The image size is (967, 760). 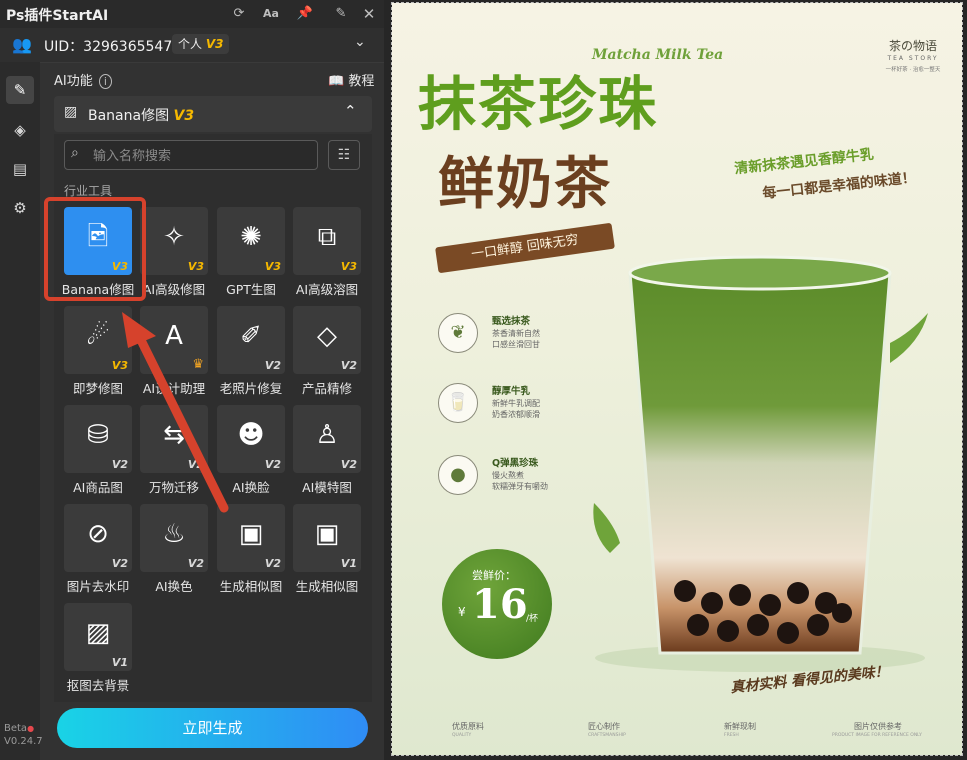 What do you see at coordinates (327, 336) in the screenshot?
I see `diamond-icon: ◇` at bounding box center [327, 336].